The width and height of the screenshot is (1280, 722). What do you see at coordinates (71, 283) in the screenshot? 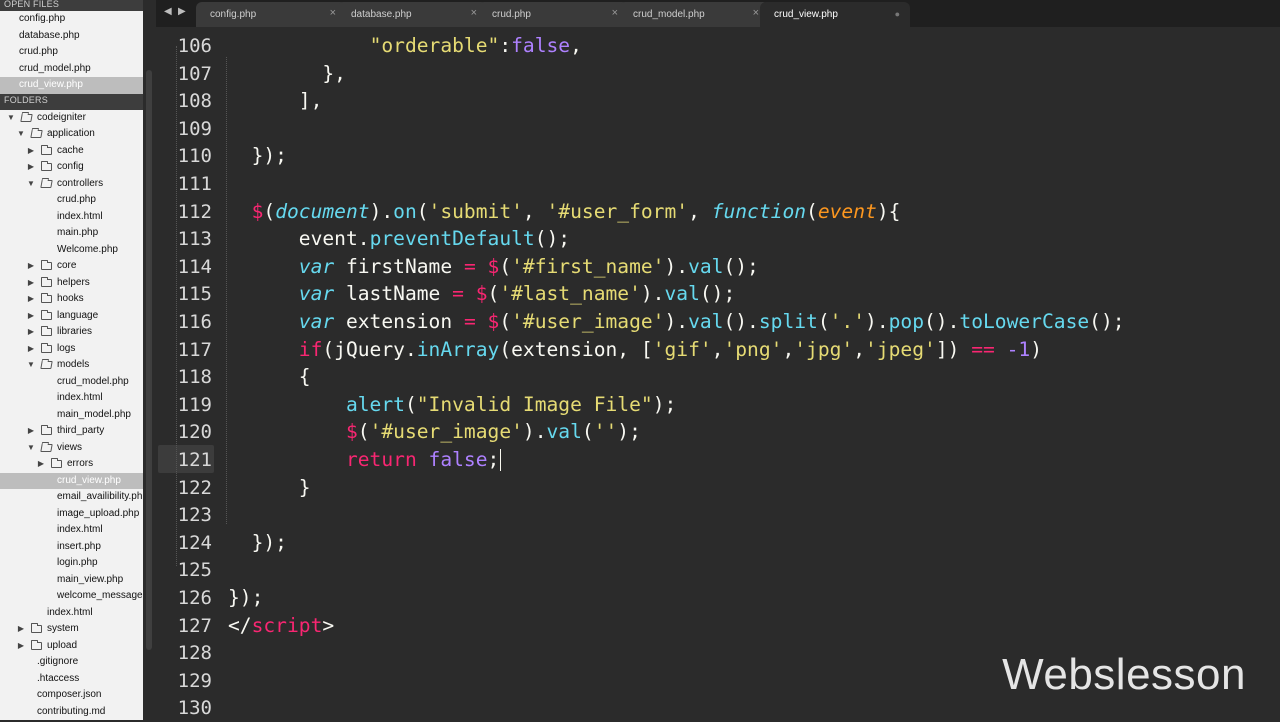
I see `tree-folder-item: ▶ helpers` at bounding box center [71, 283].